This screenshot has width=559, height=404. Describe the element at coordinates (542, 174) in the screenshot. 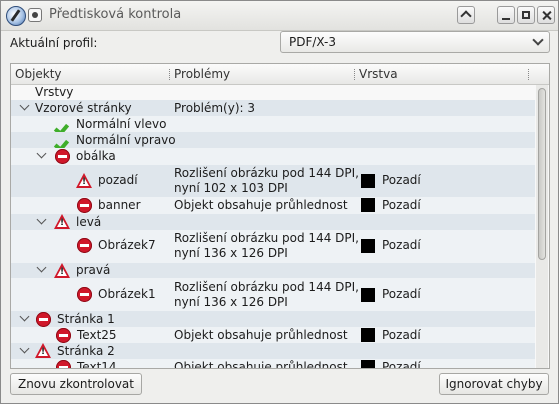

I see `scrollbar-thumb` at that location.